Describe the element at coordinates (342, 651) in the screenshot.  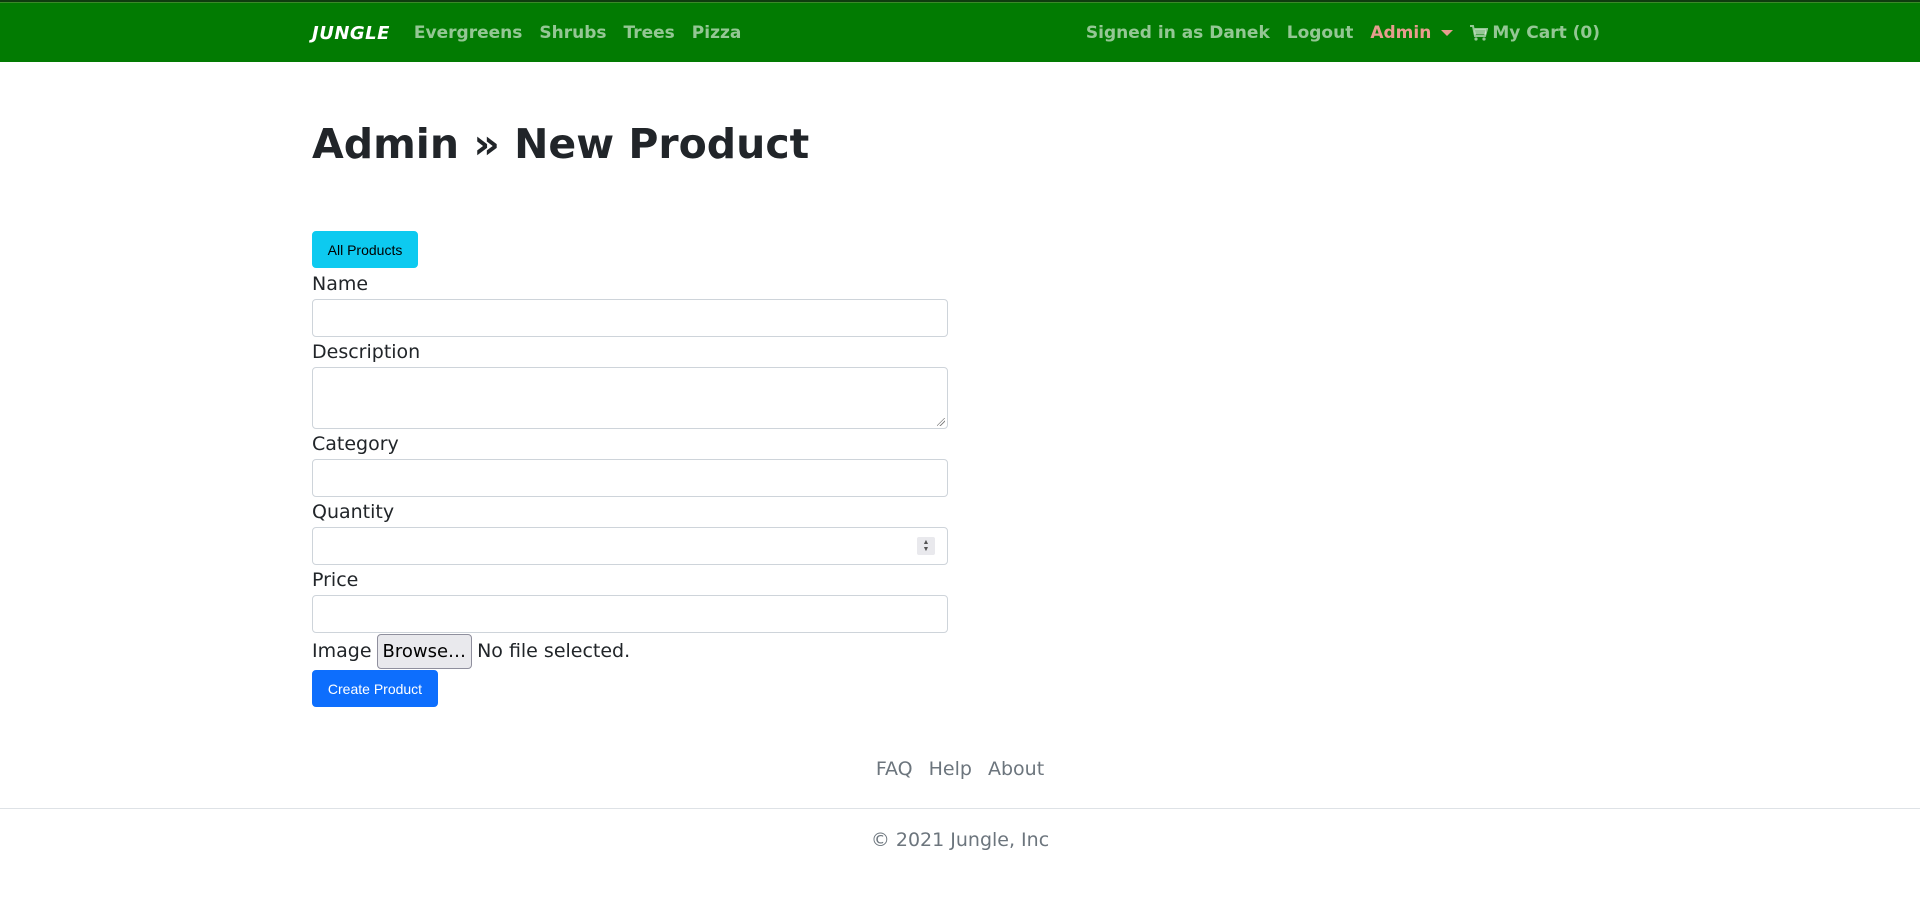
I see `image-label: Image` at that location.